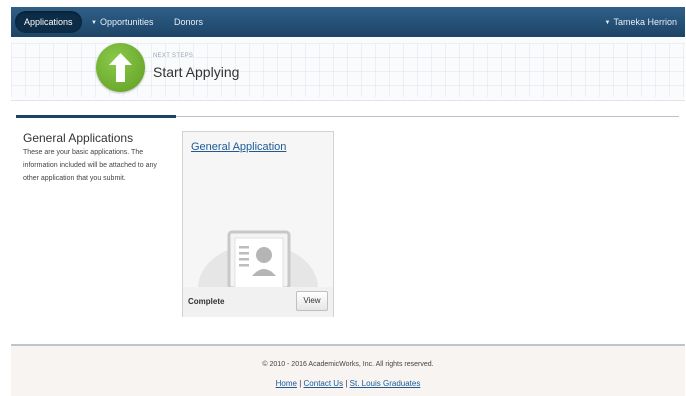  What do you see at coordinates (196, 72) in the screenshot?
I see `page-title: Start Applying` at bounding box center [196, 72].